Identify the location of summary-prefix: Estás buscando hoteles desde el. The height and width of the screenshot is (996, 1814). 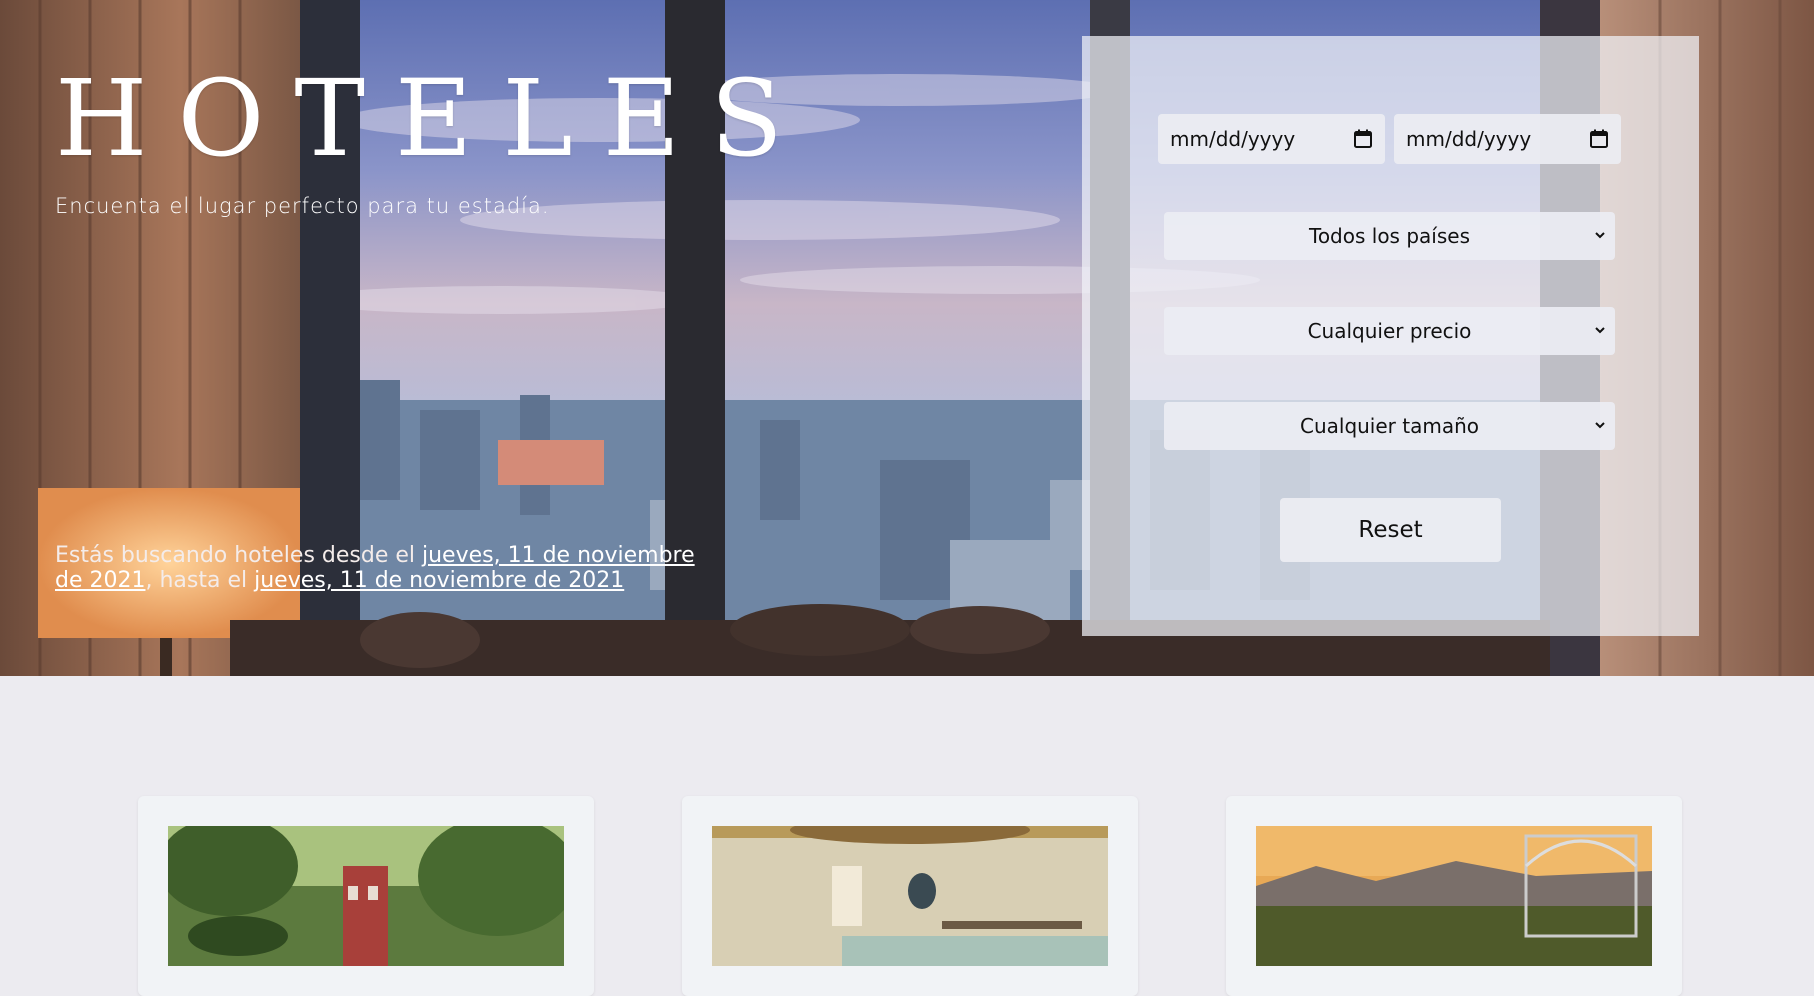
(238, 555).